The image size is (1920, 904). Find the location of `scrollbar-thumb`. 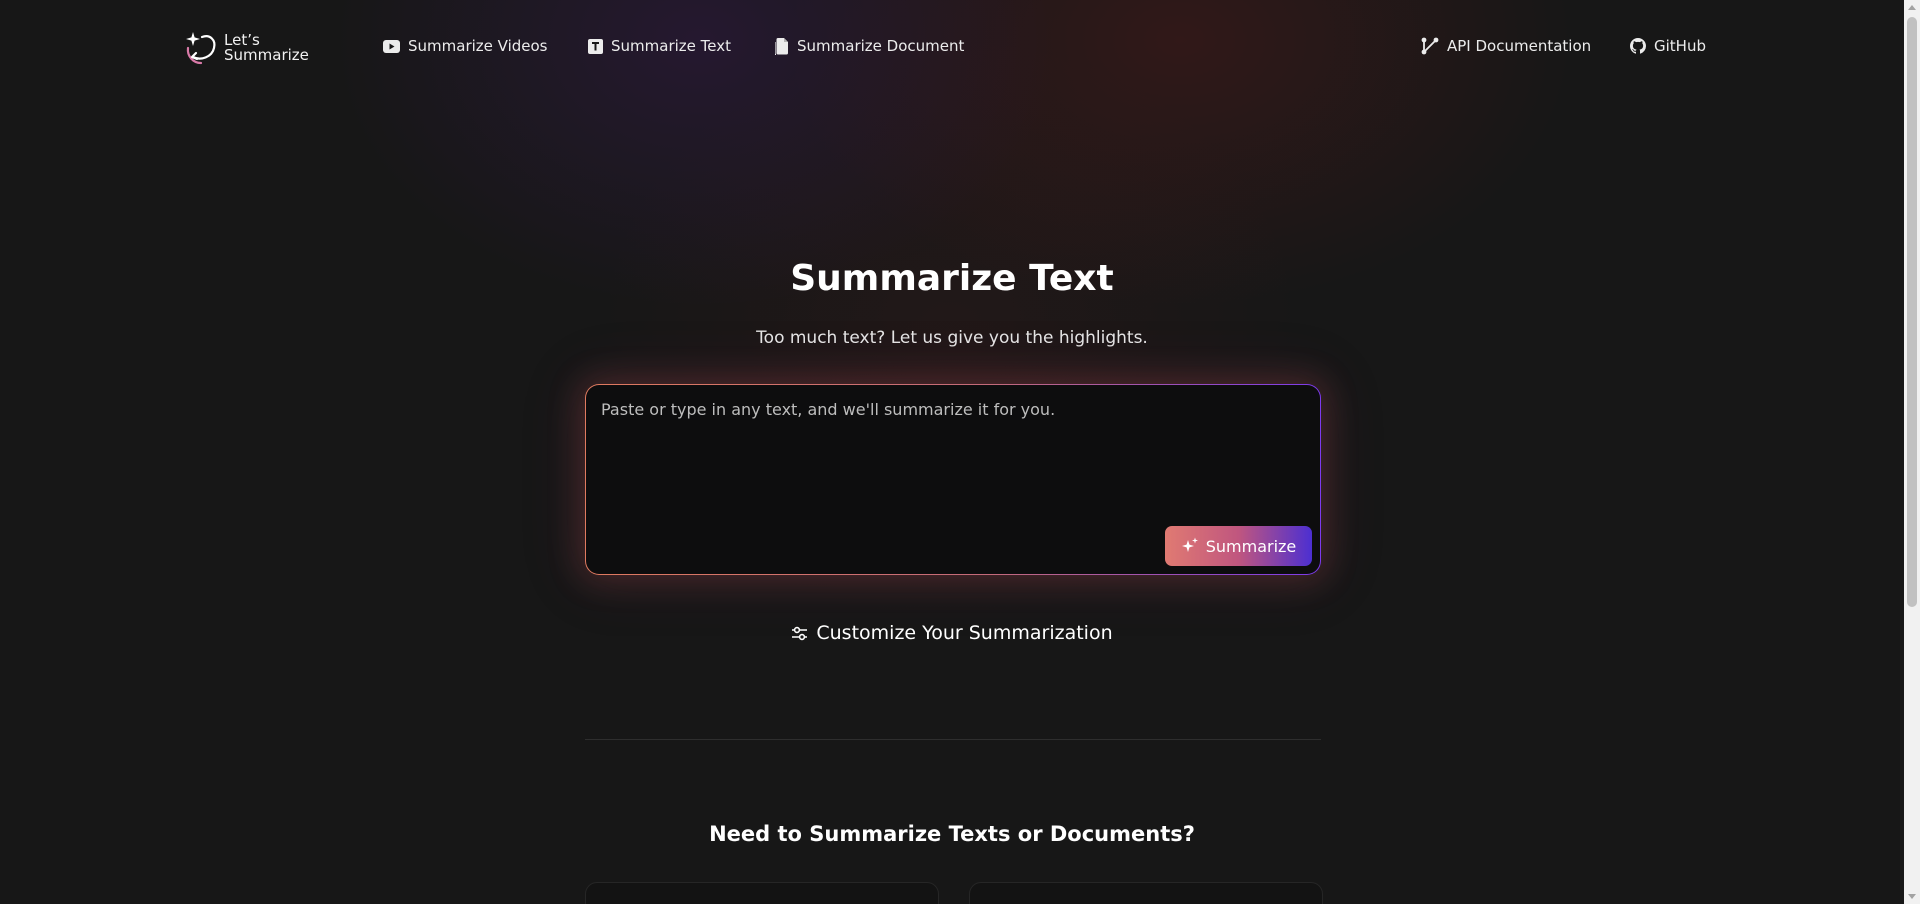

scrollbar-thumb is located at coordinates (1912, 312).